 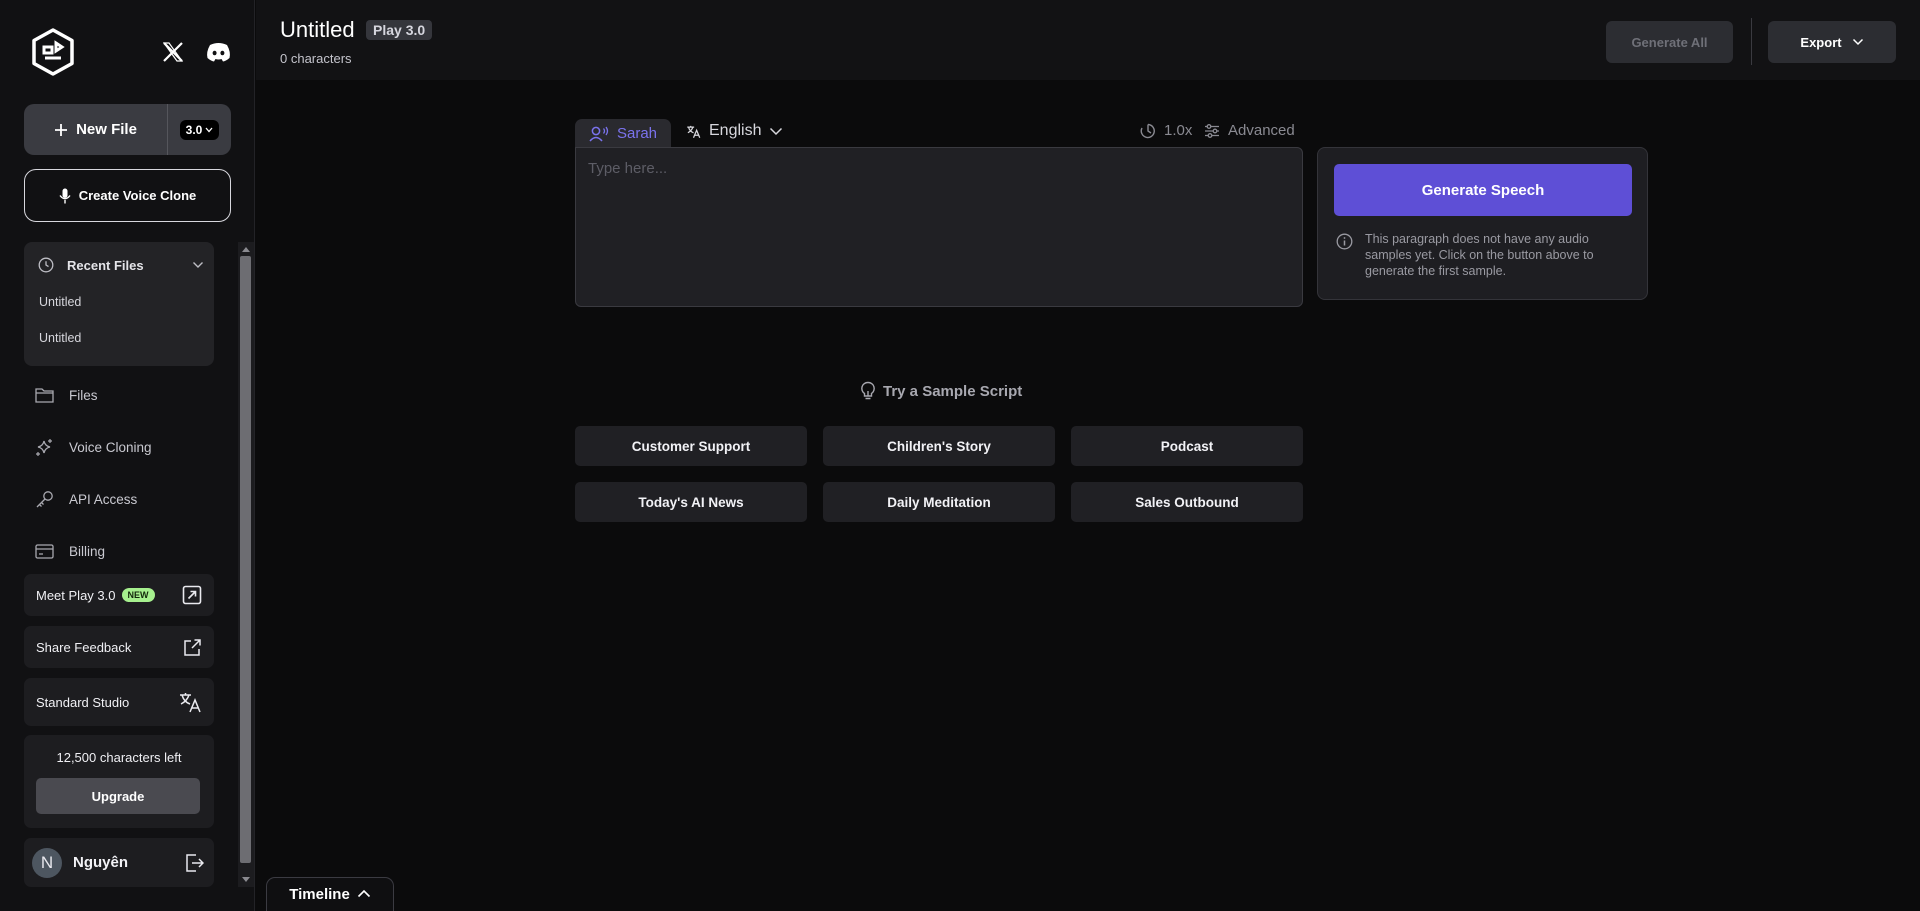 What do you see at coordinates (939, 446) in the screenshot?
I see `sample-script-button: Children's Story` at bounding box center [939, 446].